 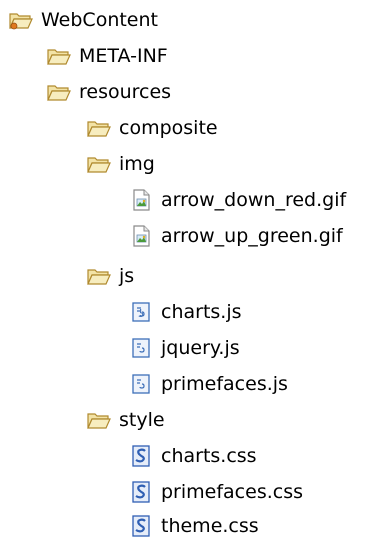 I want to click on tree-node-composite: composite, so click(x=152, y=128).